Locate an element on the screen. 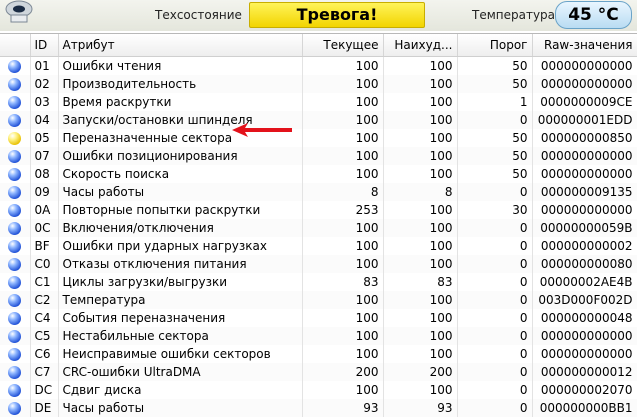 The width and height of the screenshot is (637, 417). attribute-cell: Температура is located at coordinates (180, 300).